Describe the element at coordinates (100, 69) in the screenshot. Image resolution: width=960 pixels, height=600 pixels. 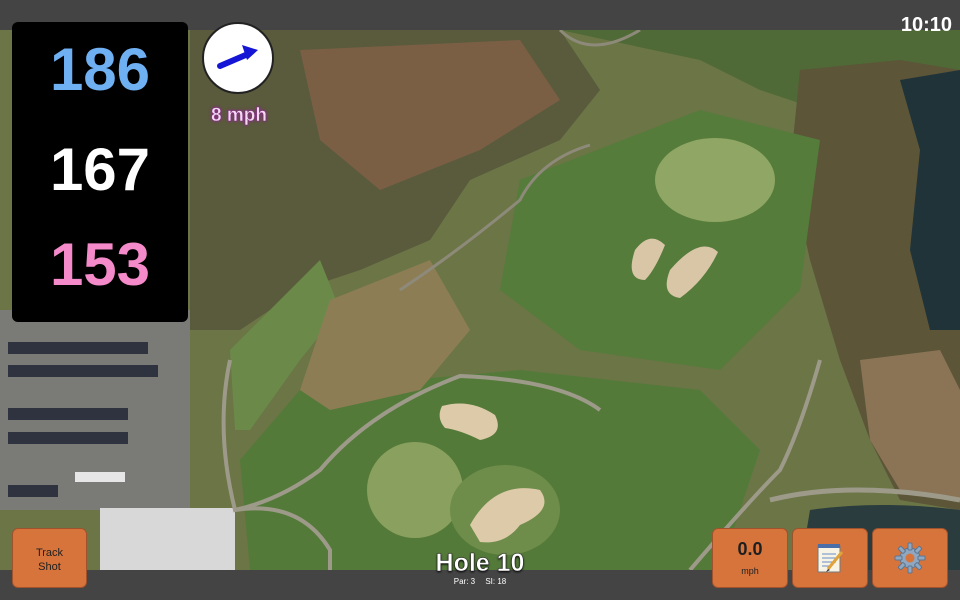
I see `distance-back: 186` at that location.